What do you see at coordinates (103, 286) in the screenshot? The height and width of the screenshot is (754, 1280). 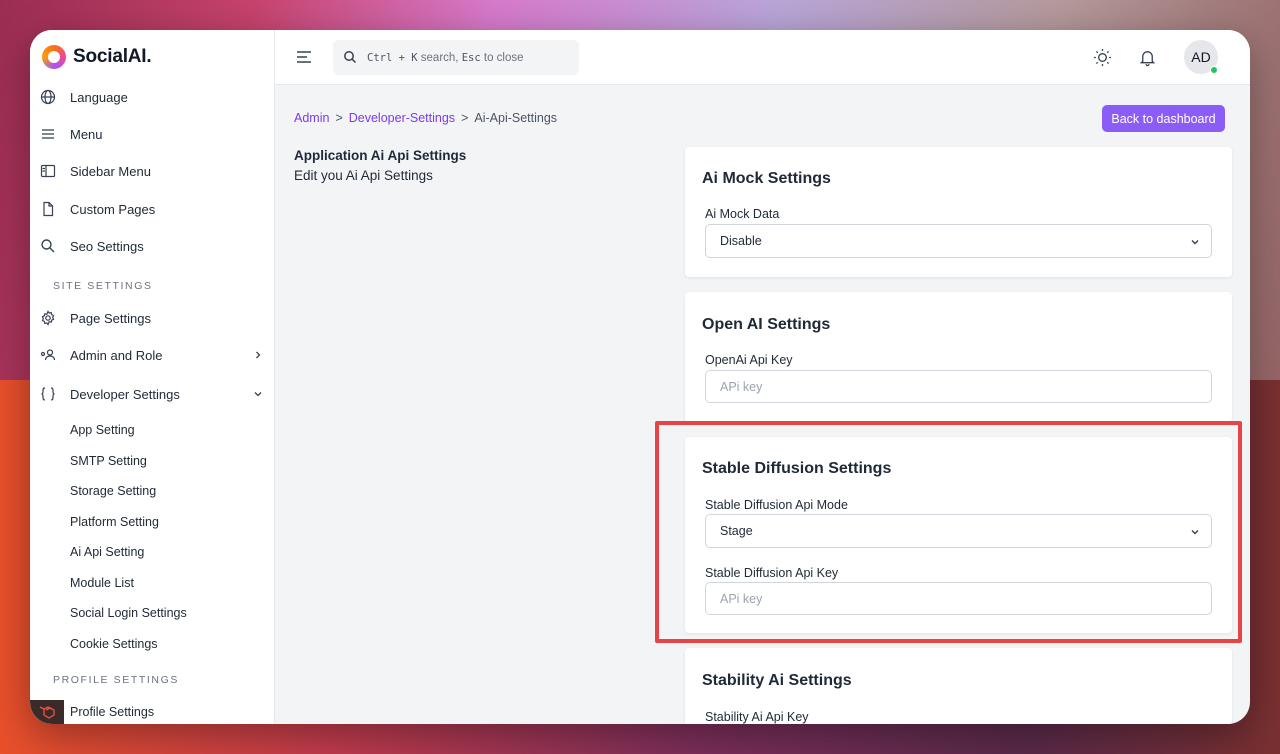 I see `section-title-site-settings: SITE SETTINGS` at bounding box center [103, 286].